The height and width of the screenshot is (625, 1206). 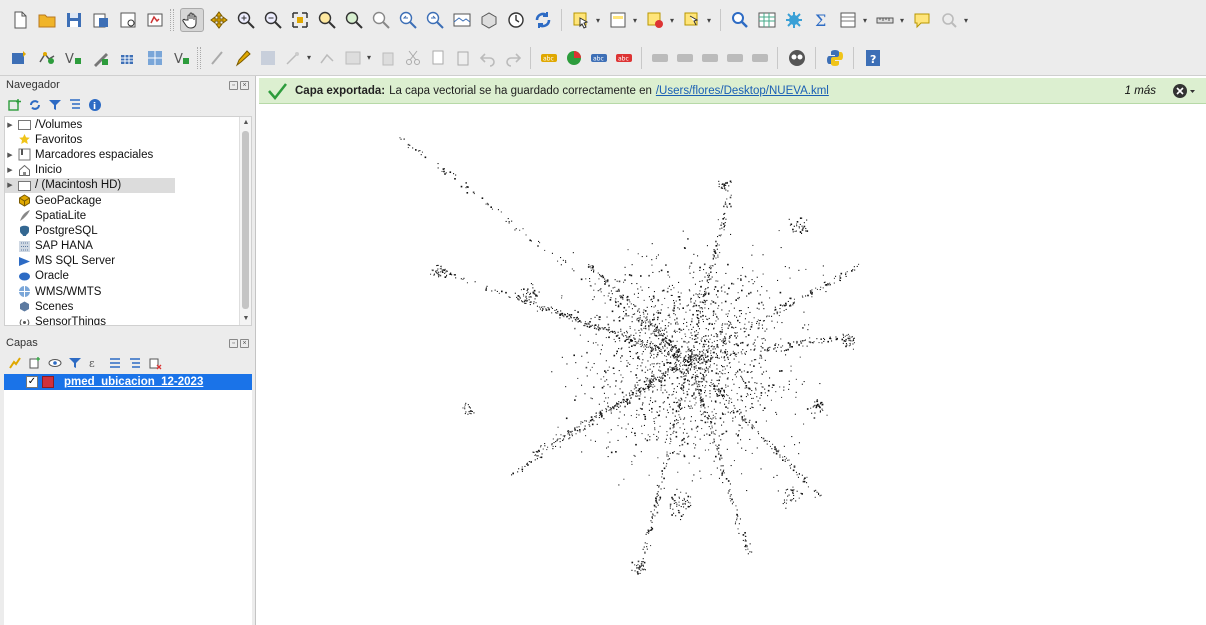 What do you see at coordinates (599, 58) in the screenshot?
I see `highlight-label-icon: abc` at bounding box center [599, 58].